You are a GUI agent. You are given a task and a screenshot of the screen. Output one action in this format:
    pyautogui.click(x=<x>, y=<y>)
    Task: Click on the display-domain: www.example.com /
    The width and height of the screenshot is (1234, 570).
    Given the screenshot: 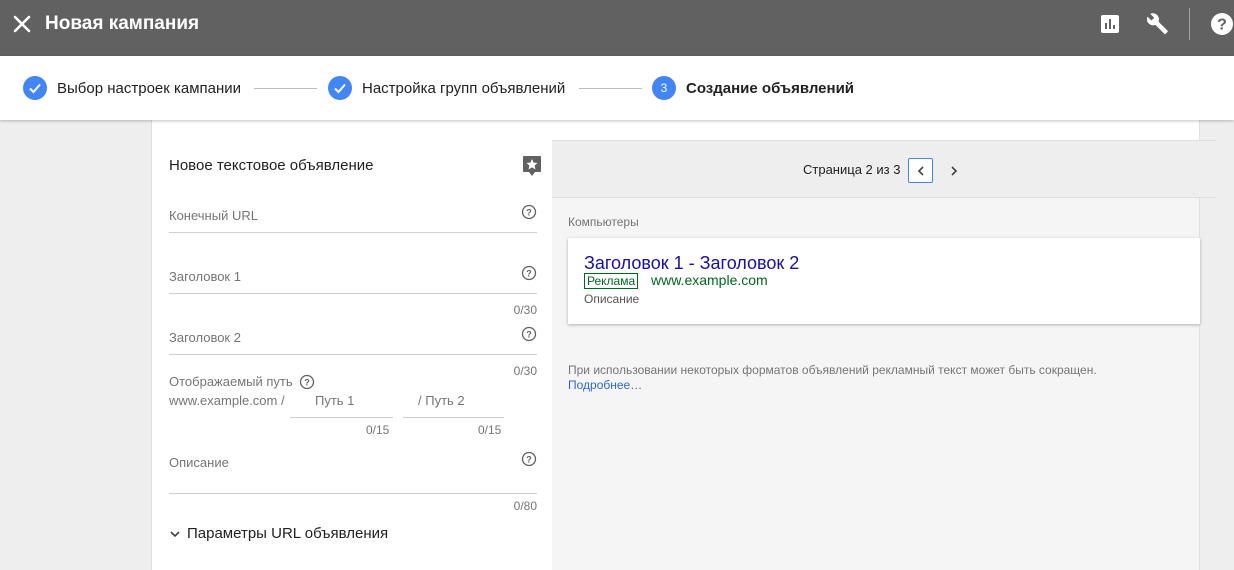 What is the action you would take?
    pyautogui.click(x=227, y=400)
    